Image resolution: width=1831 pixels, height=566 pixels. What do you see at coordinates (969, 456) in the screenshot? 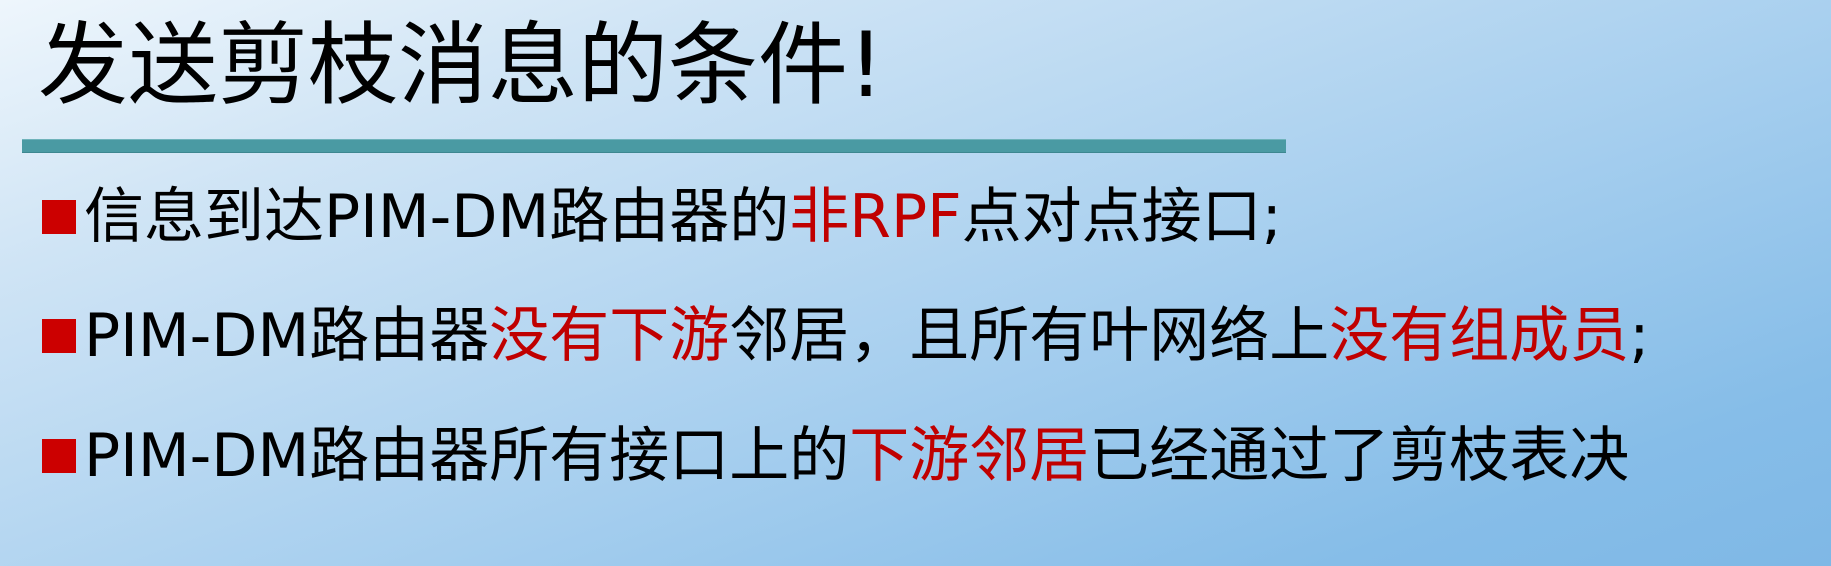
I see `bullet-highlight-text: 下游邻居` at bounding box center [969, 456].